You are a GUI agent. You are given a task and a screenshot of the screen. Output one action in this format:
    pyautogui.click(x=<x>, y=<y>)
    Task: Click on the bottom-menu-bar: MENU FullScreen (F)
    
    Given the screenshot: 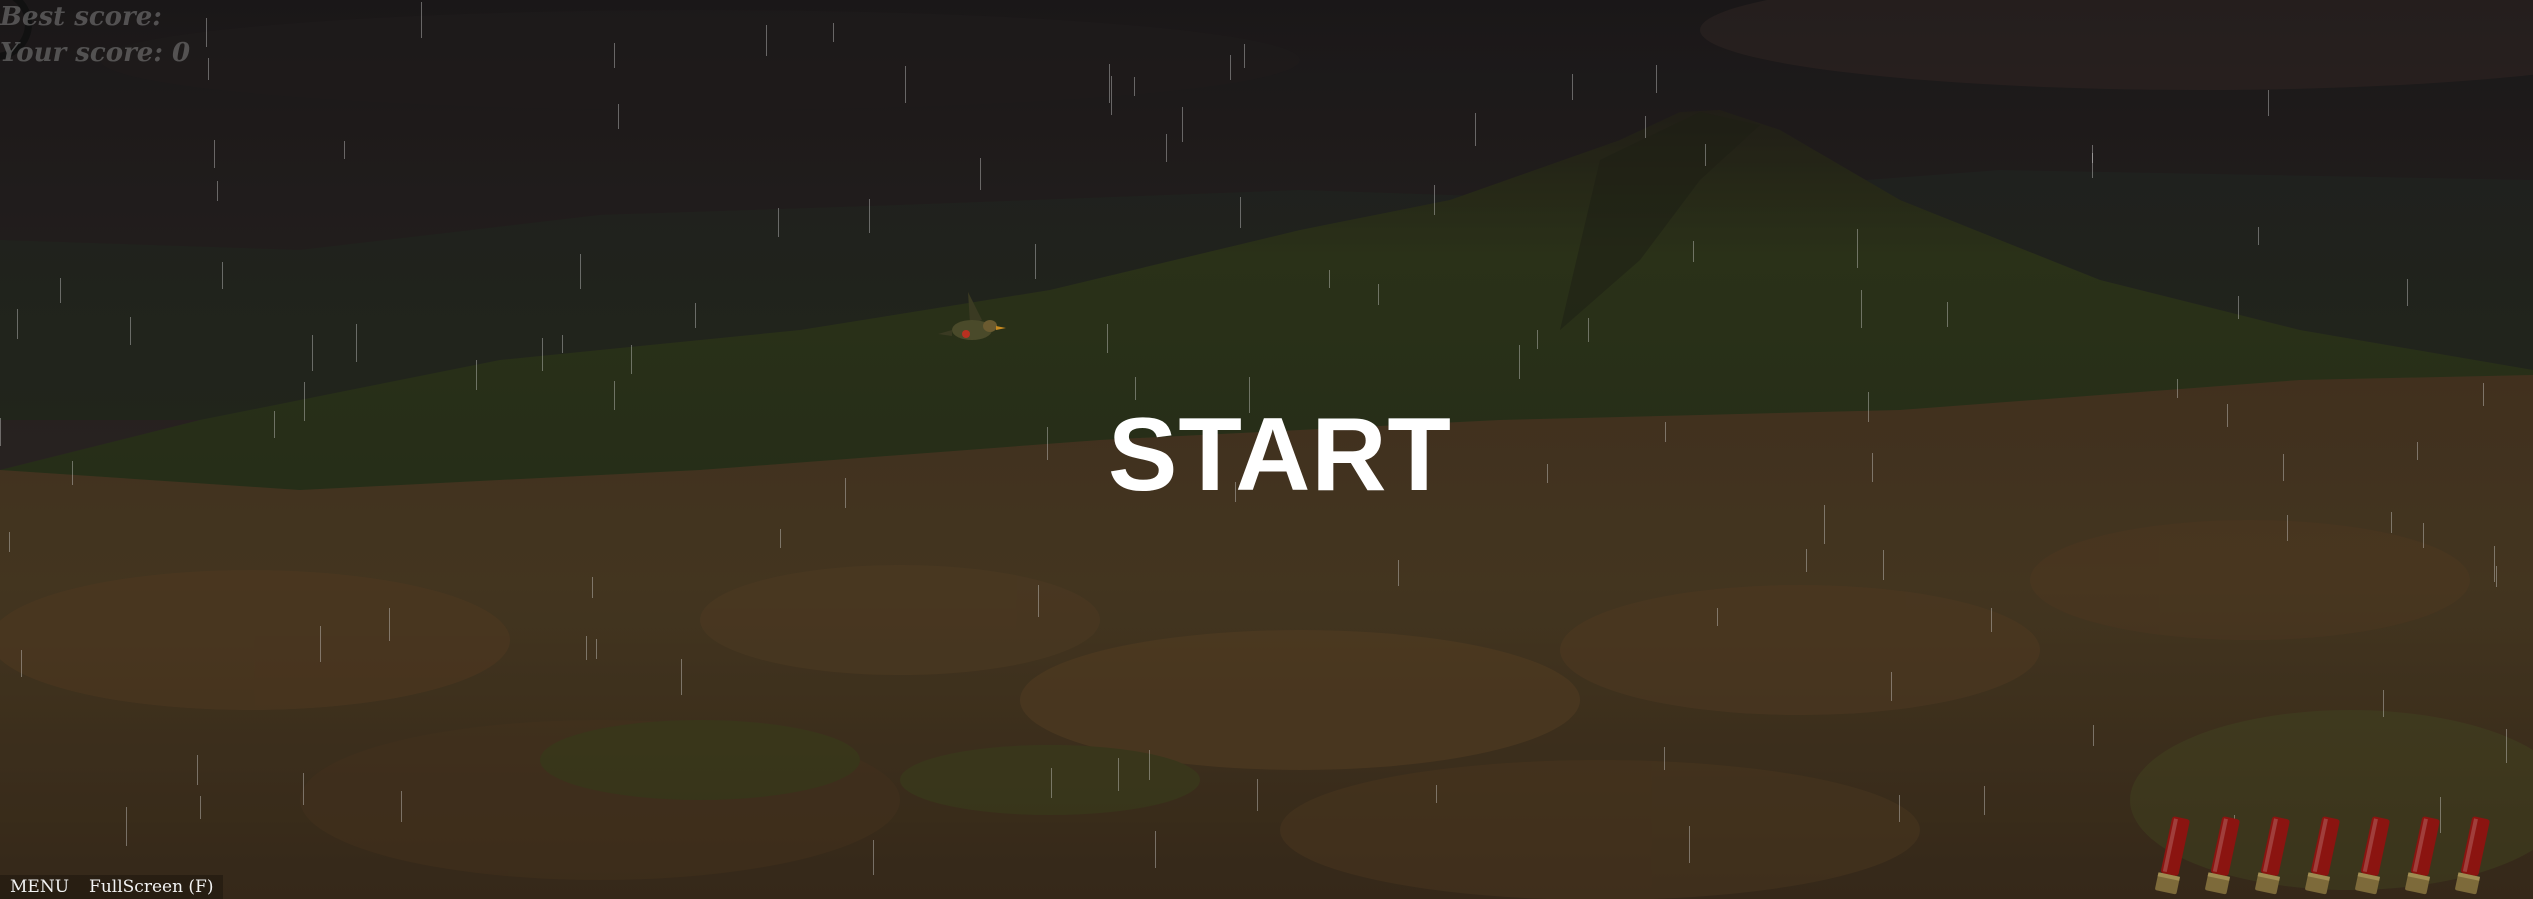 What is the action you would take?
    pyautogui.click(x=112, y=887)
    